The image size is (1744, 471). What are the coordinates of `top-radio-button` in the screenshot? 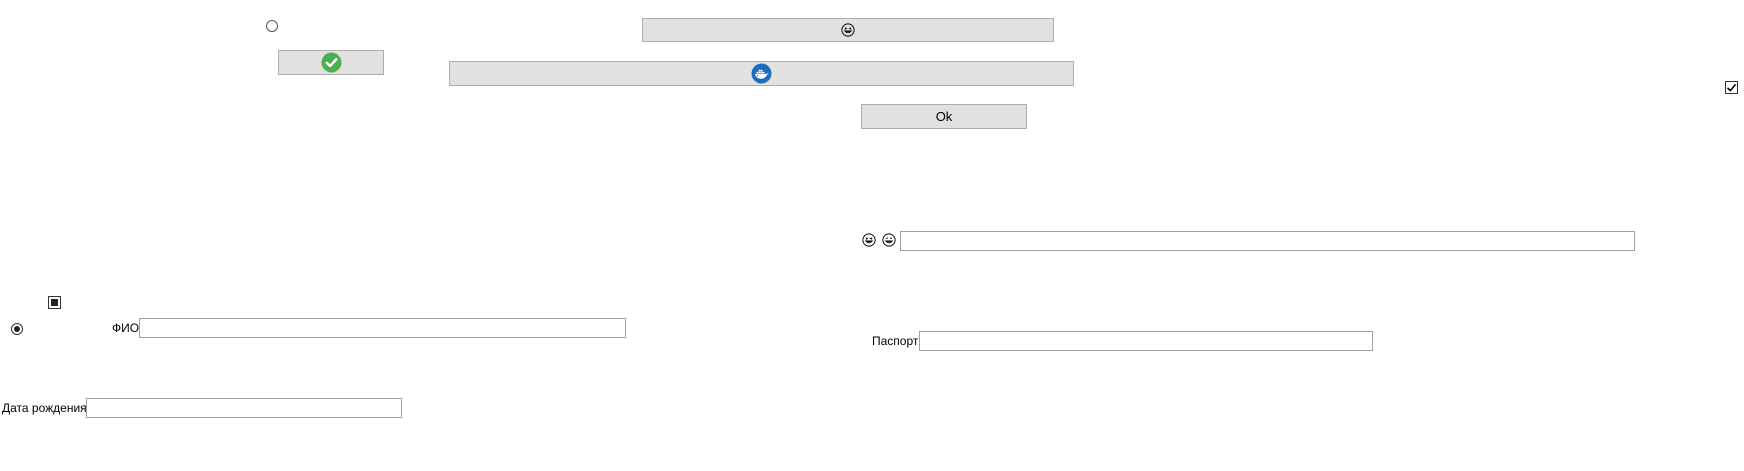 It's located at (272, 26).